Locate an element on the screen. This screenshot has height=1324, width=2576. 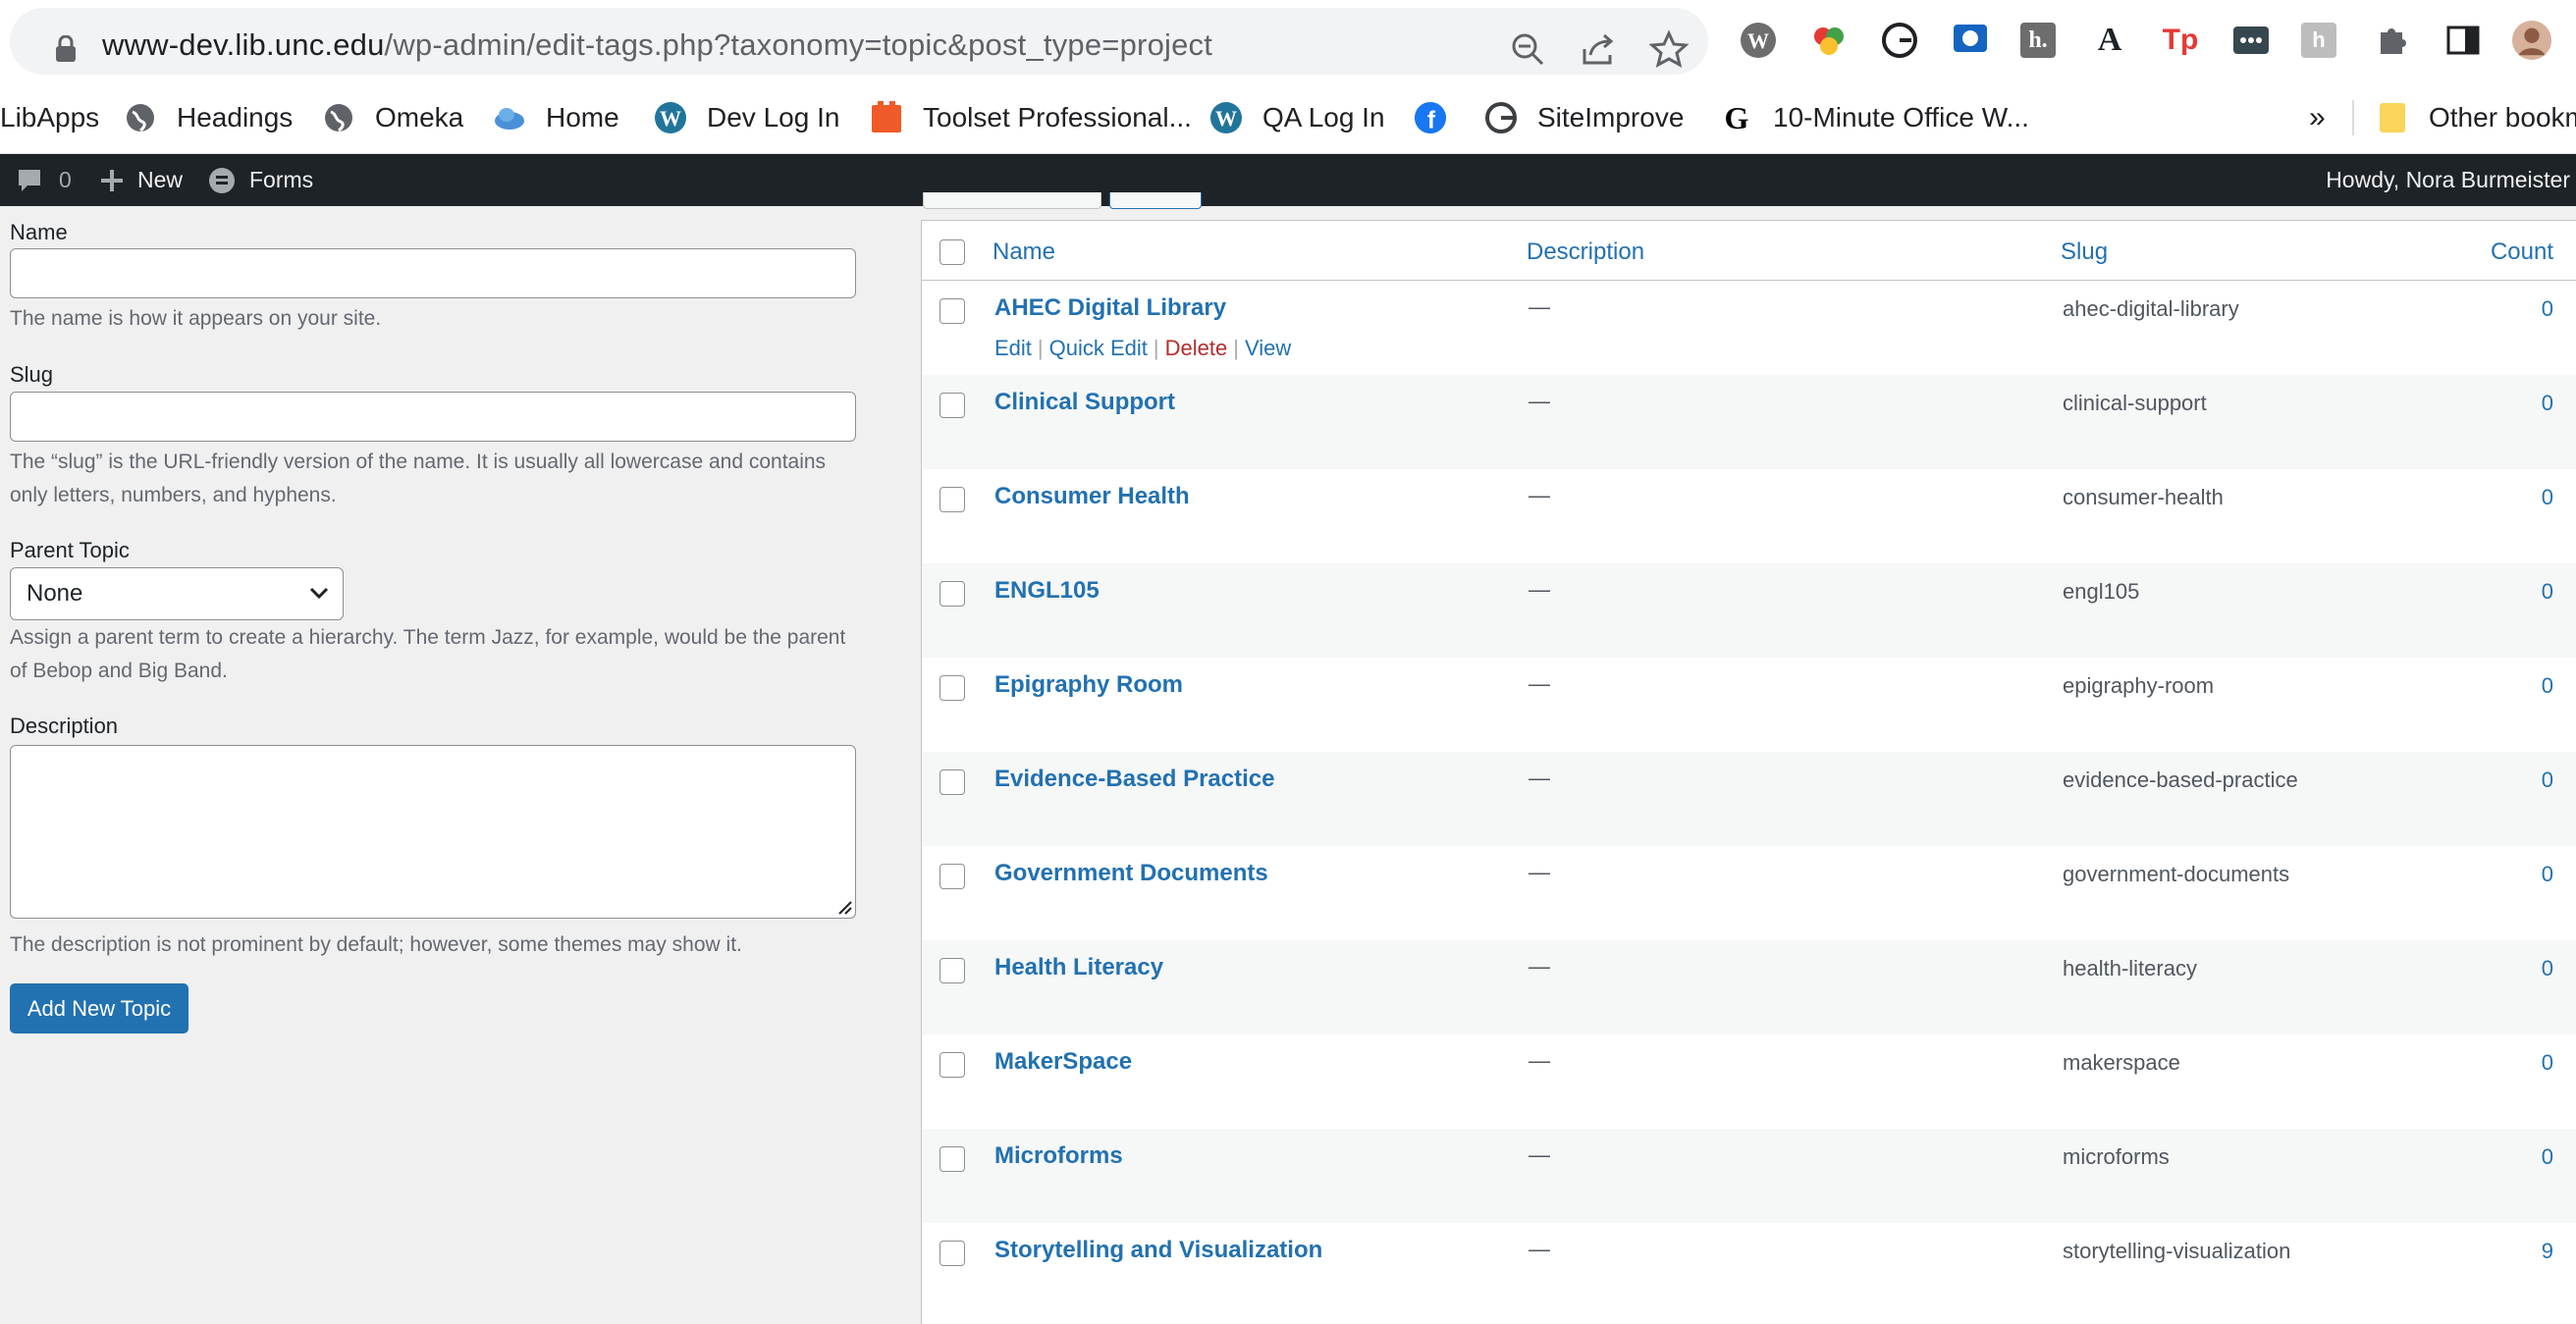
gizmodo-icon: G is located at coordinates (1736, 117).